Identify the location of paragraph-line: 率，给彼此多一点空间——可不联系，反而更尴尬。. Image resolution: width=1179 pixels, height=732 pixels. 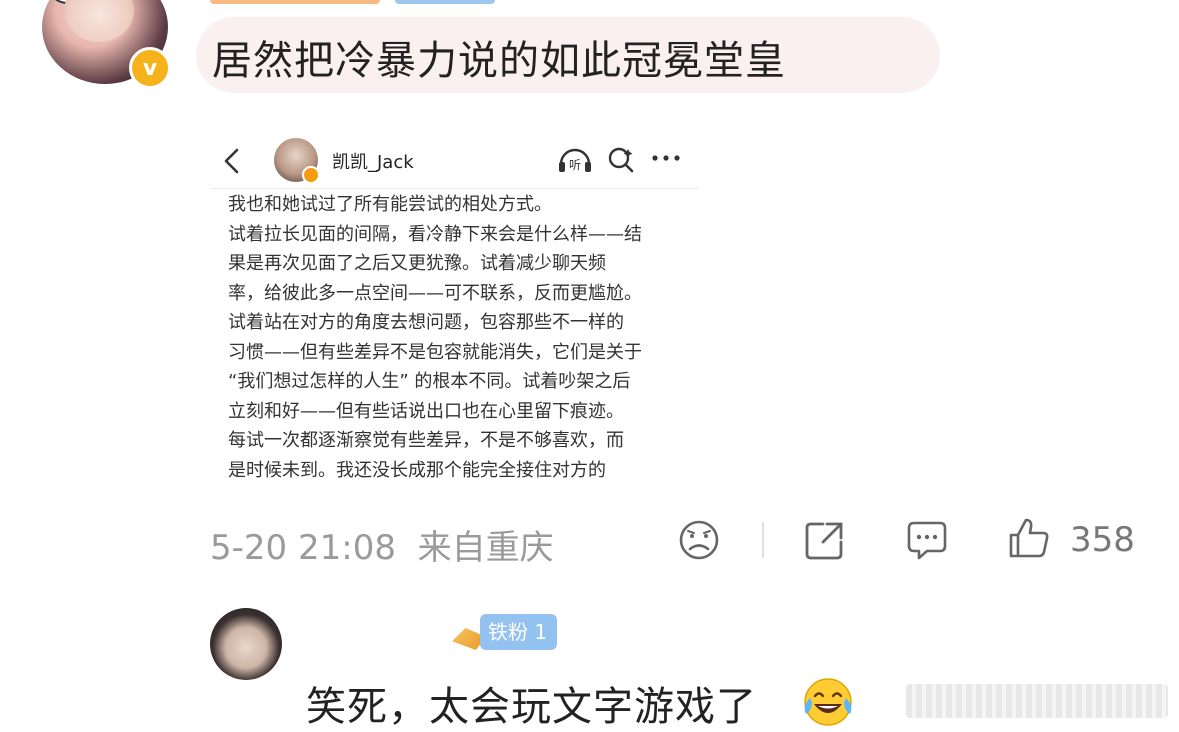
(435, 293).